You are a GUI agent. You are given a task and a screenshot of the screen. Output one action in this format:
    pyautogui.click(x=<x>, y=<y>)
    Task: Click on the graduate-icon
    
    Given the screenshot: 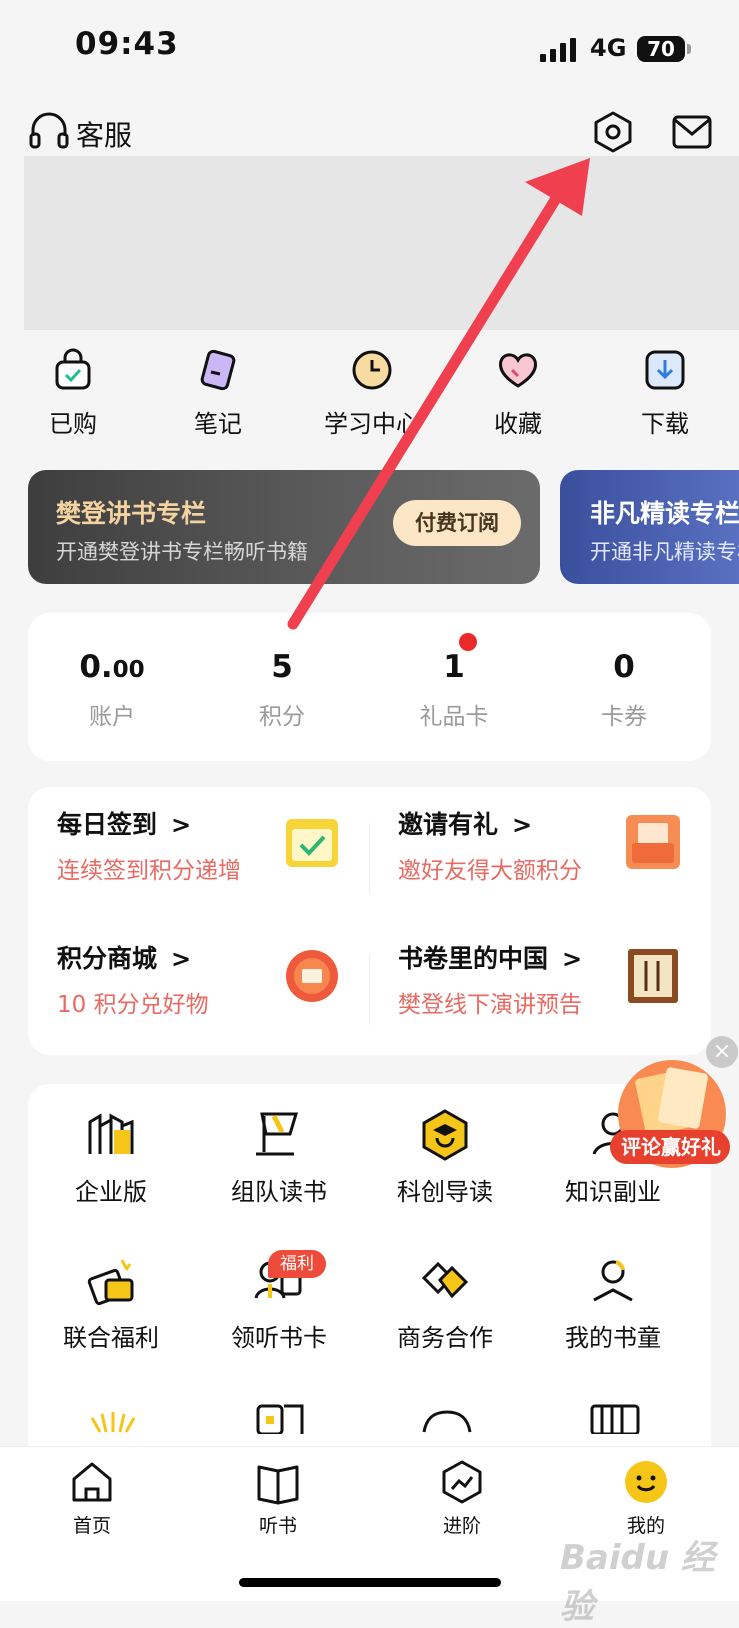 What is the action you would take?
    pyautogui.click(x=445, y=1135)
    